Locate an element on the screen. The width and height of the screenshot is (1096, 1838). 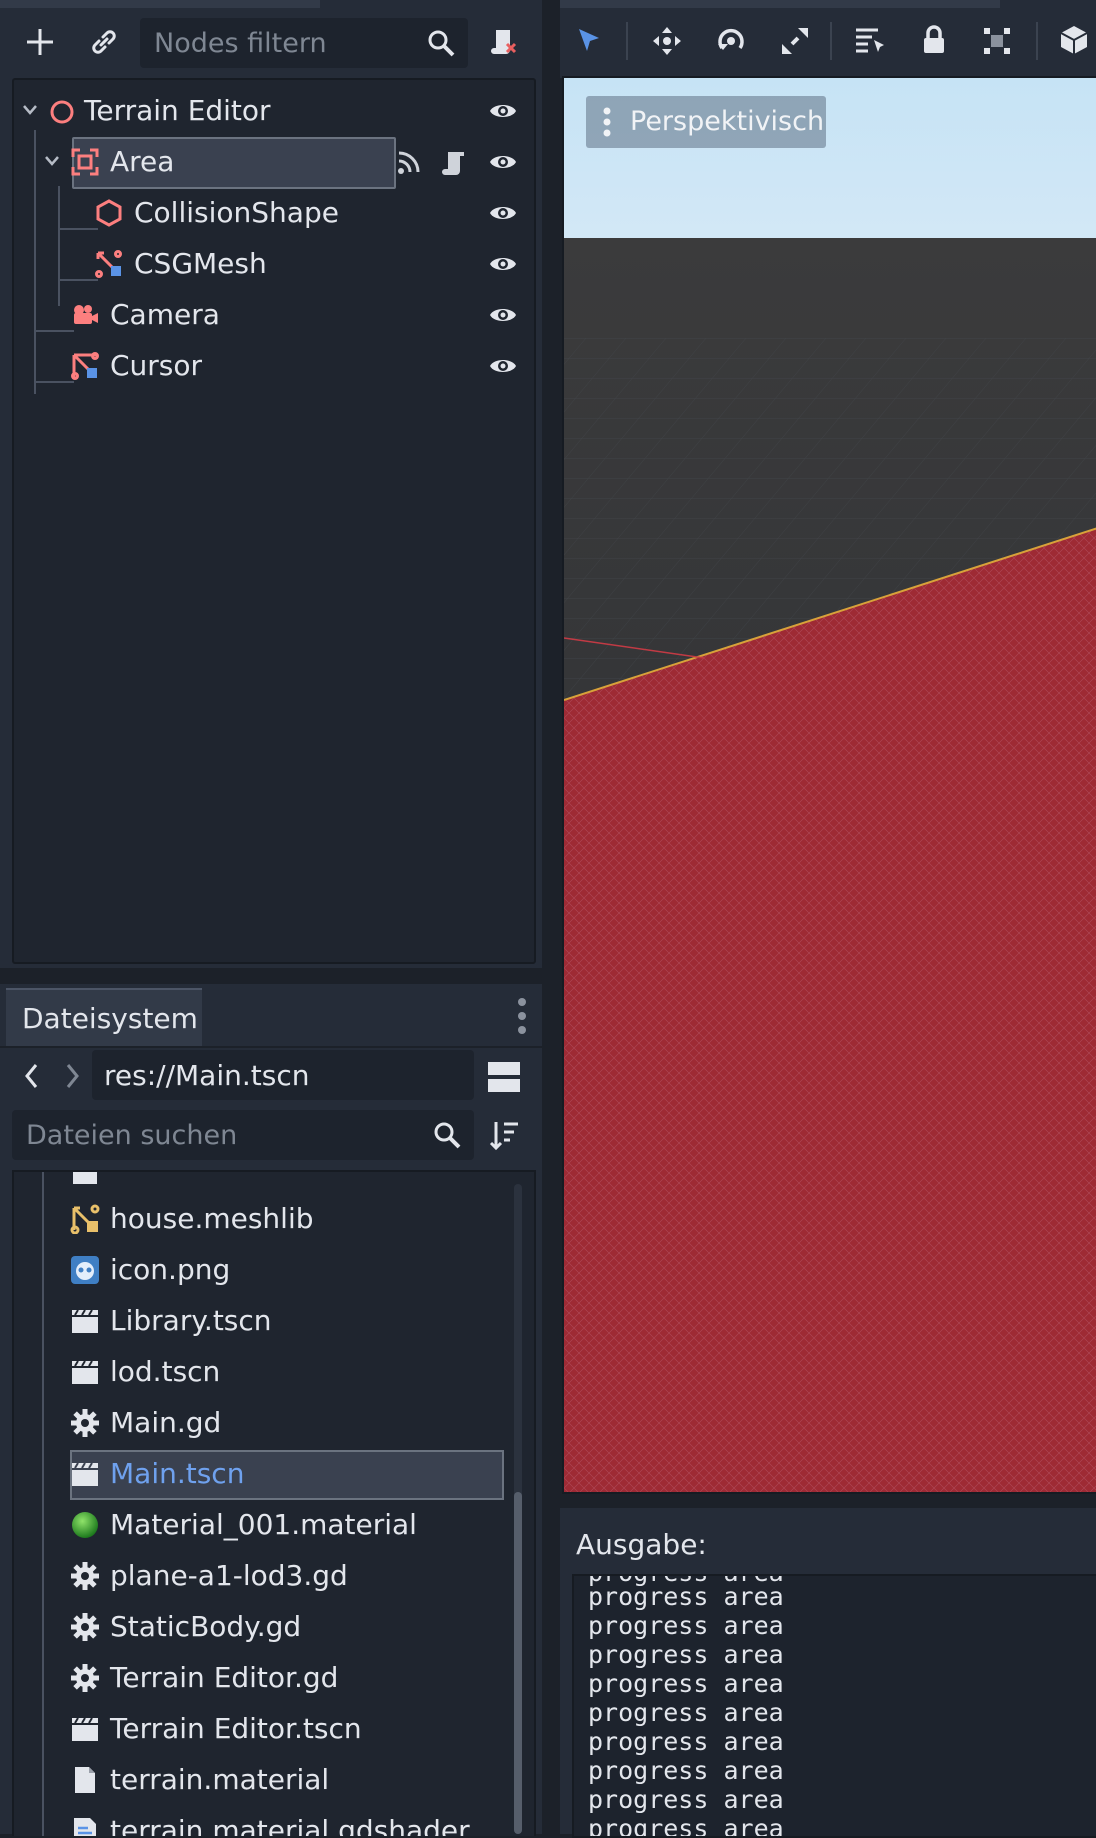
view-mode-button: Perspektivisch is located at coordinates (706, 122).